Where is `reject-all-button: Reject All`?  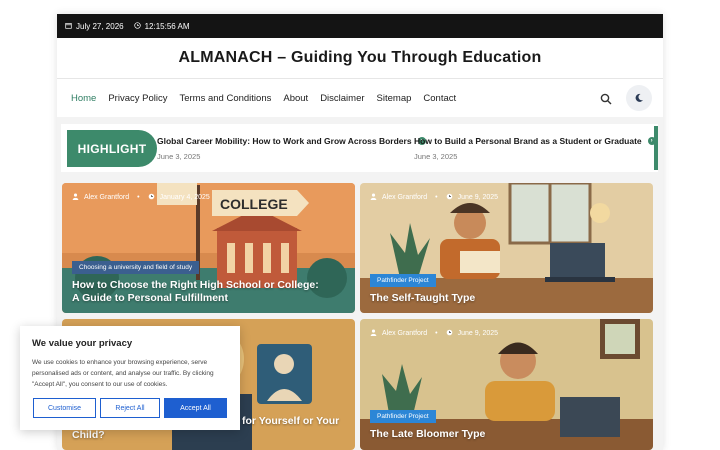
reject-all-button: Reject All is located at coordinates (130, 408).